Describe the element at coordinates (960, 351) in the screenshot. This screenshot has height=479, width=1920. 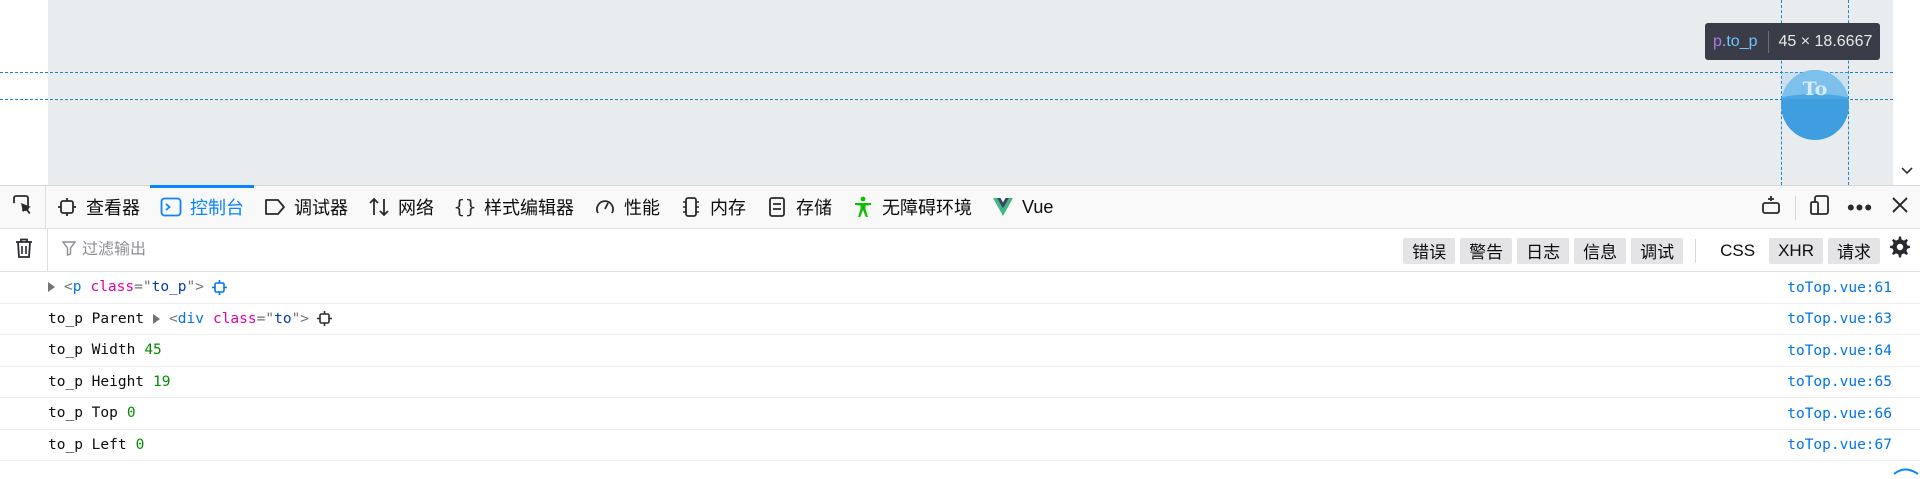
I see `console-row: to_p Width 45 toTop.vue:64` at that location.